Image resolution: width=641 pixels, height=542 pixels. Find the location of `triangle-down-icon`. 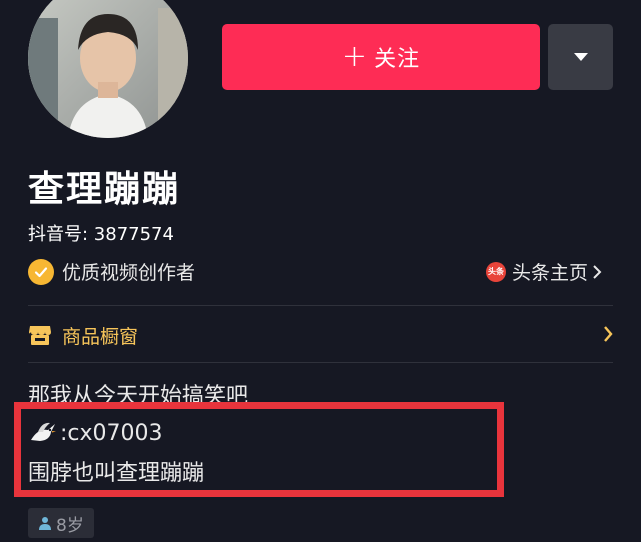

triangle-down-icon is located at coordinates (580, 57).